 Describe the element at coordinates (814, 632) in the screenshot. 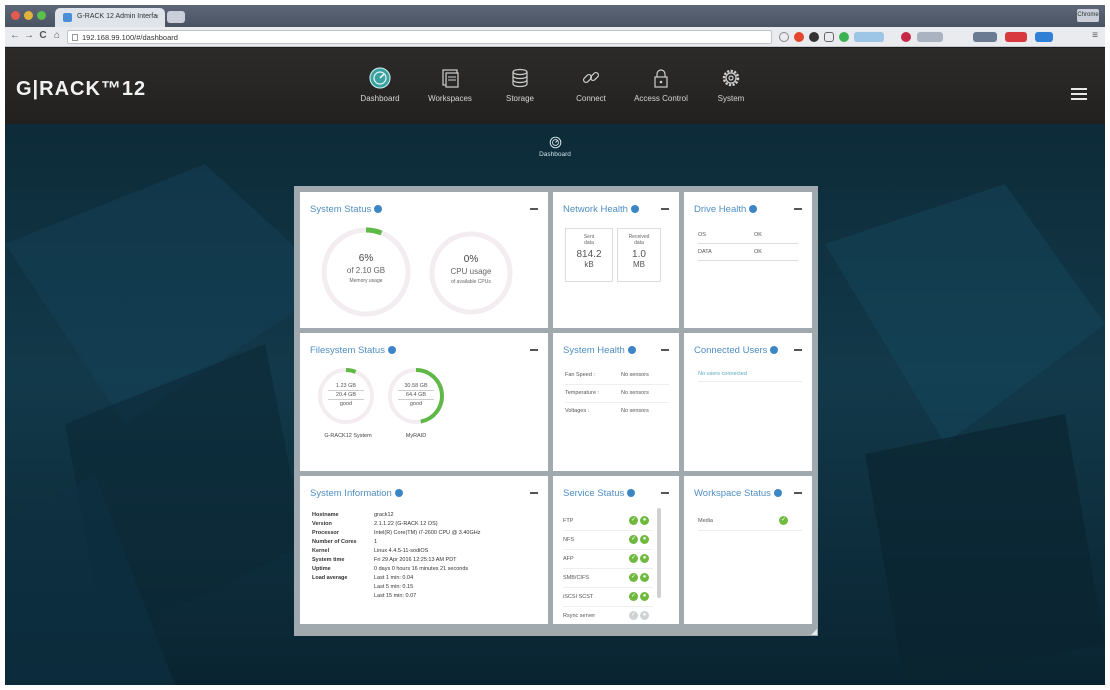

I see `resize-handle-icon` at that location.